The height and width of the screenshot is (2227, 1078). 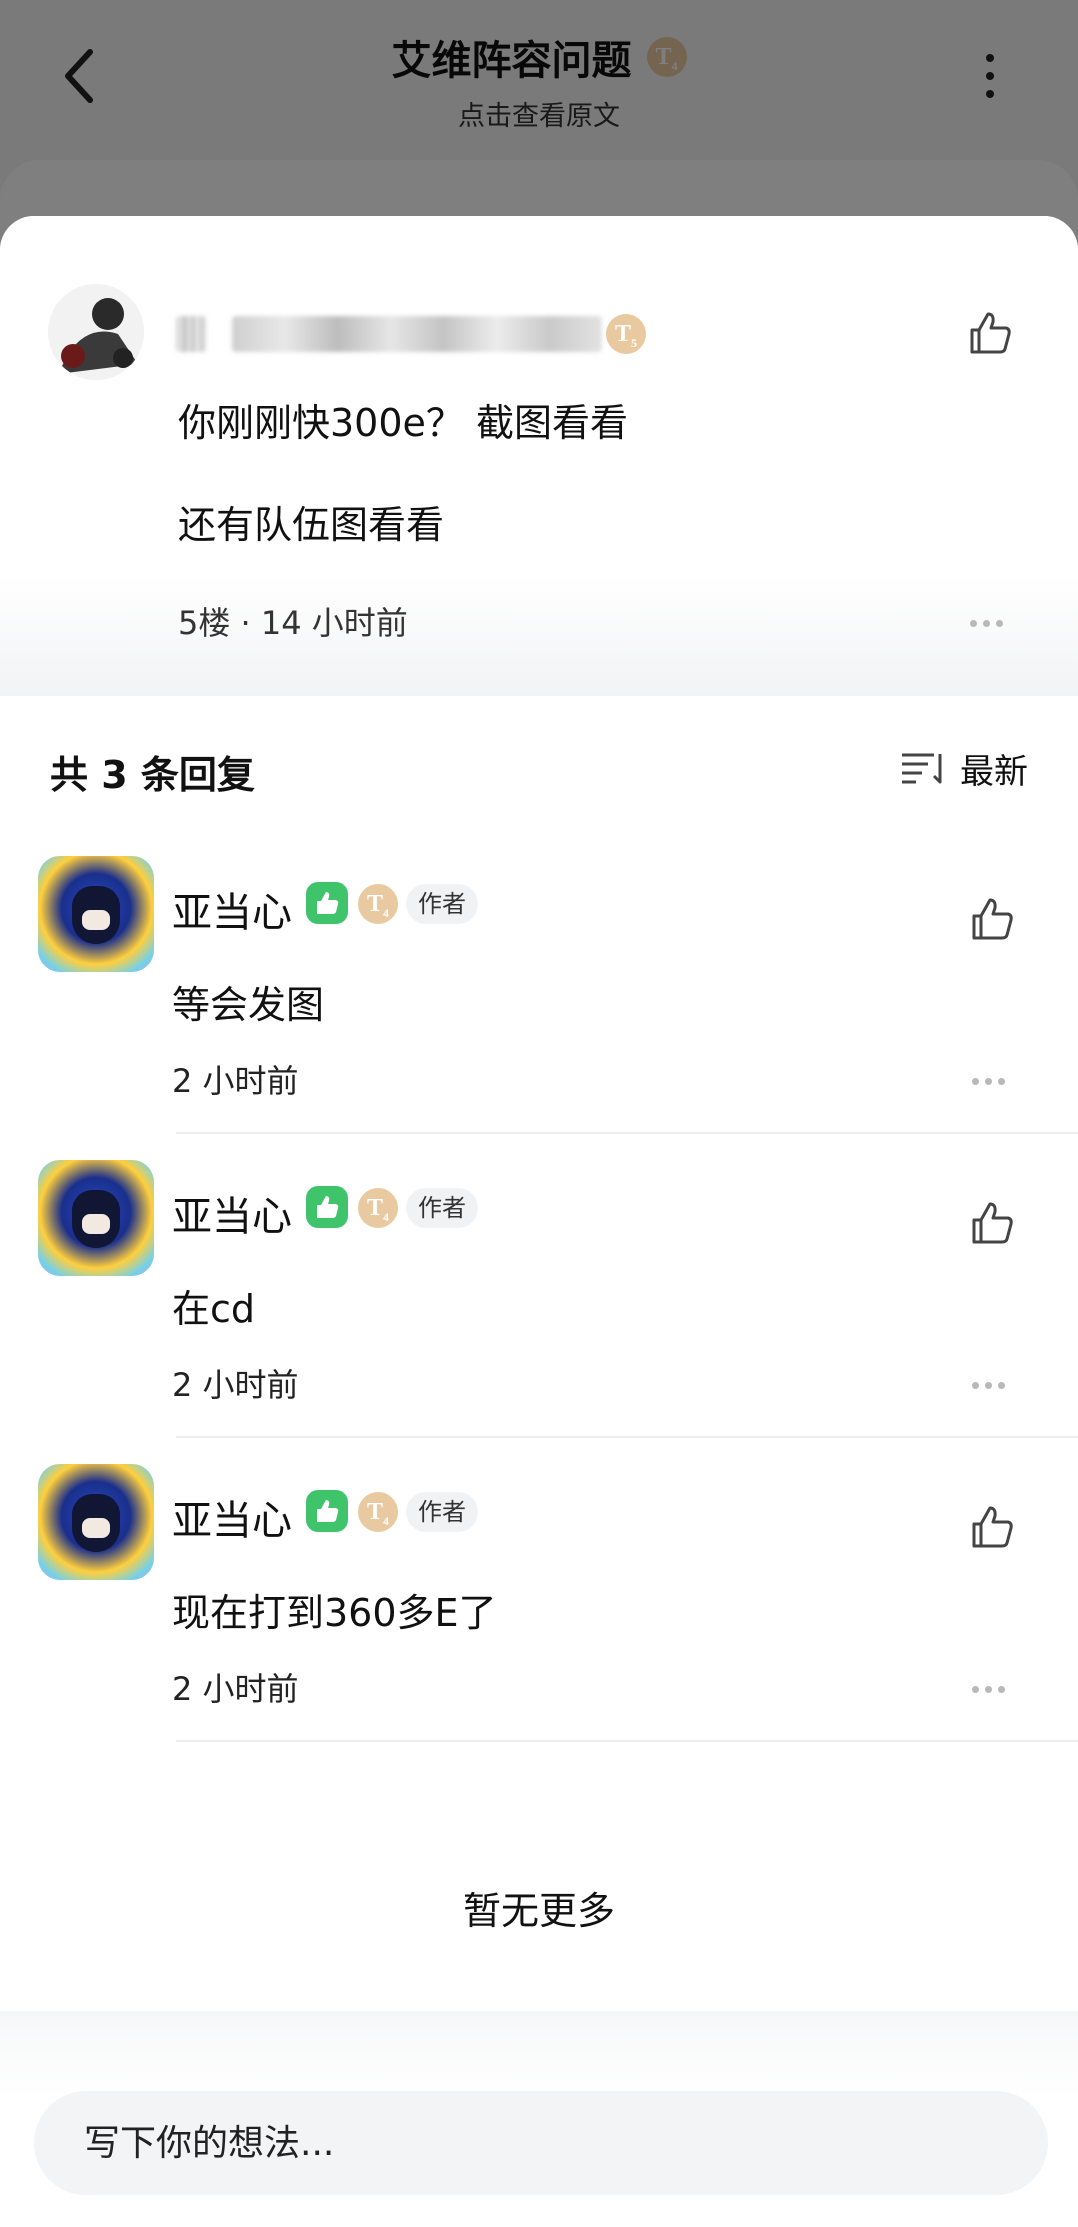 What do you see at coordinates (626, 334) in the screenshot?
I see `level-badge: T5` at bounding box center [626, 334].